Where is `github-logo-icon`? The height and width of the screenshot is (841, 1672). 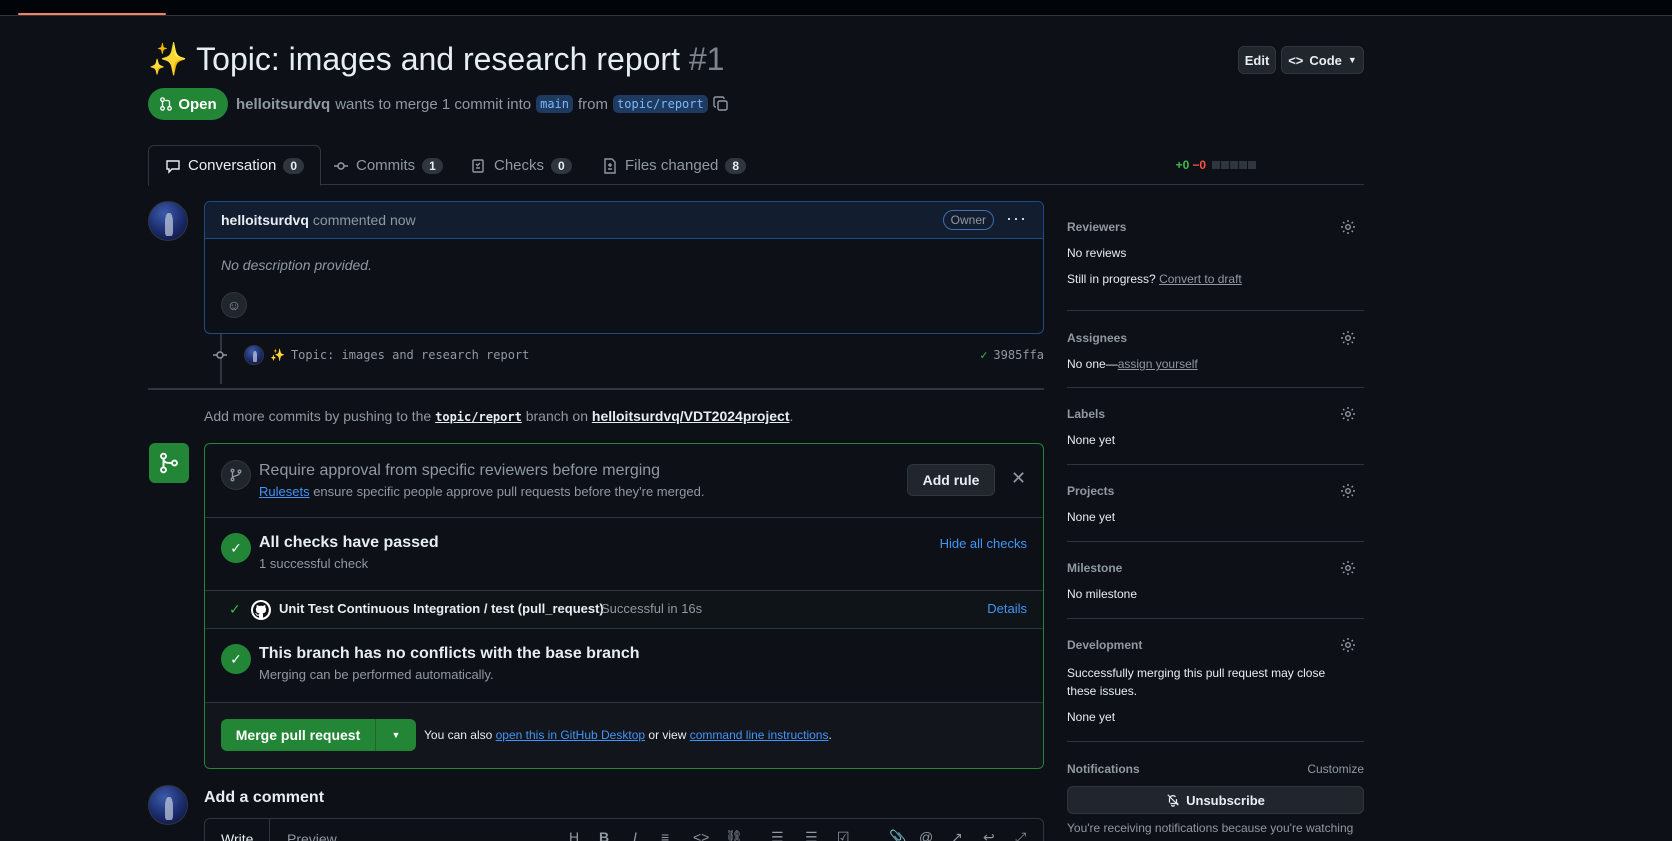 github-logo-icon is located at coordinates (261, 610).